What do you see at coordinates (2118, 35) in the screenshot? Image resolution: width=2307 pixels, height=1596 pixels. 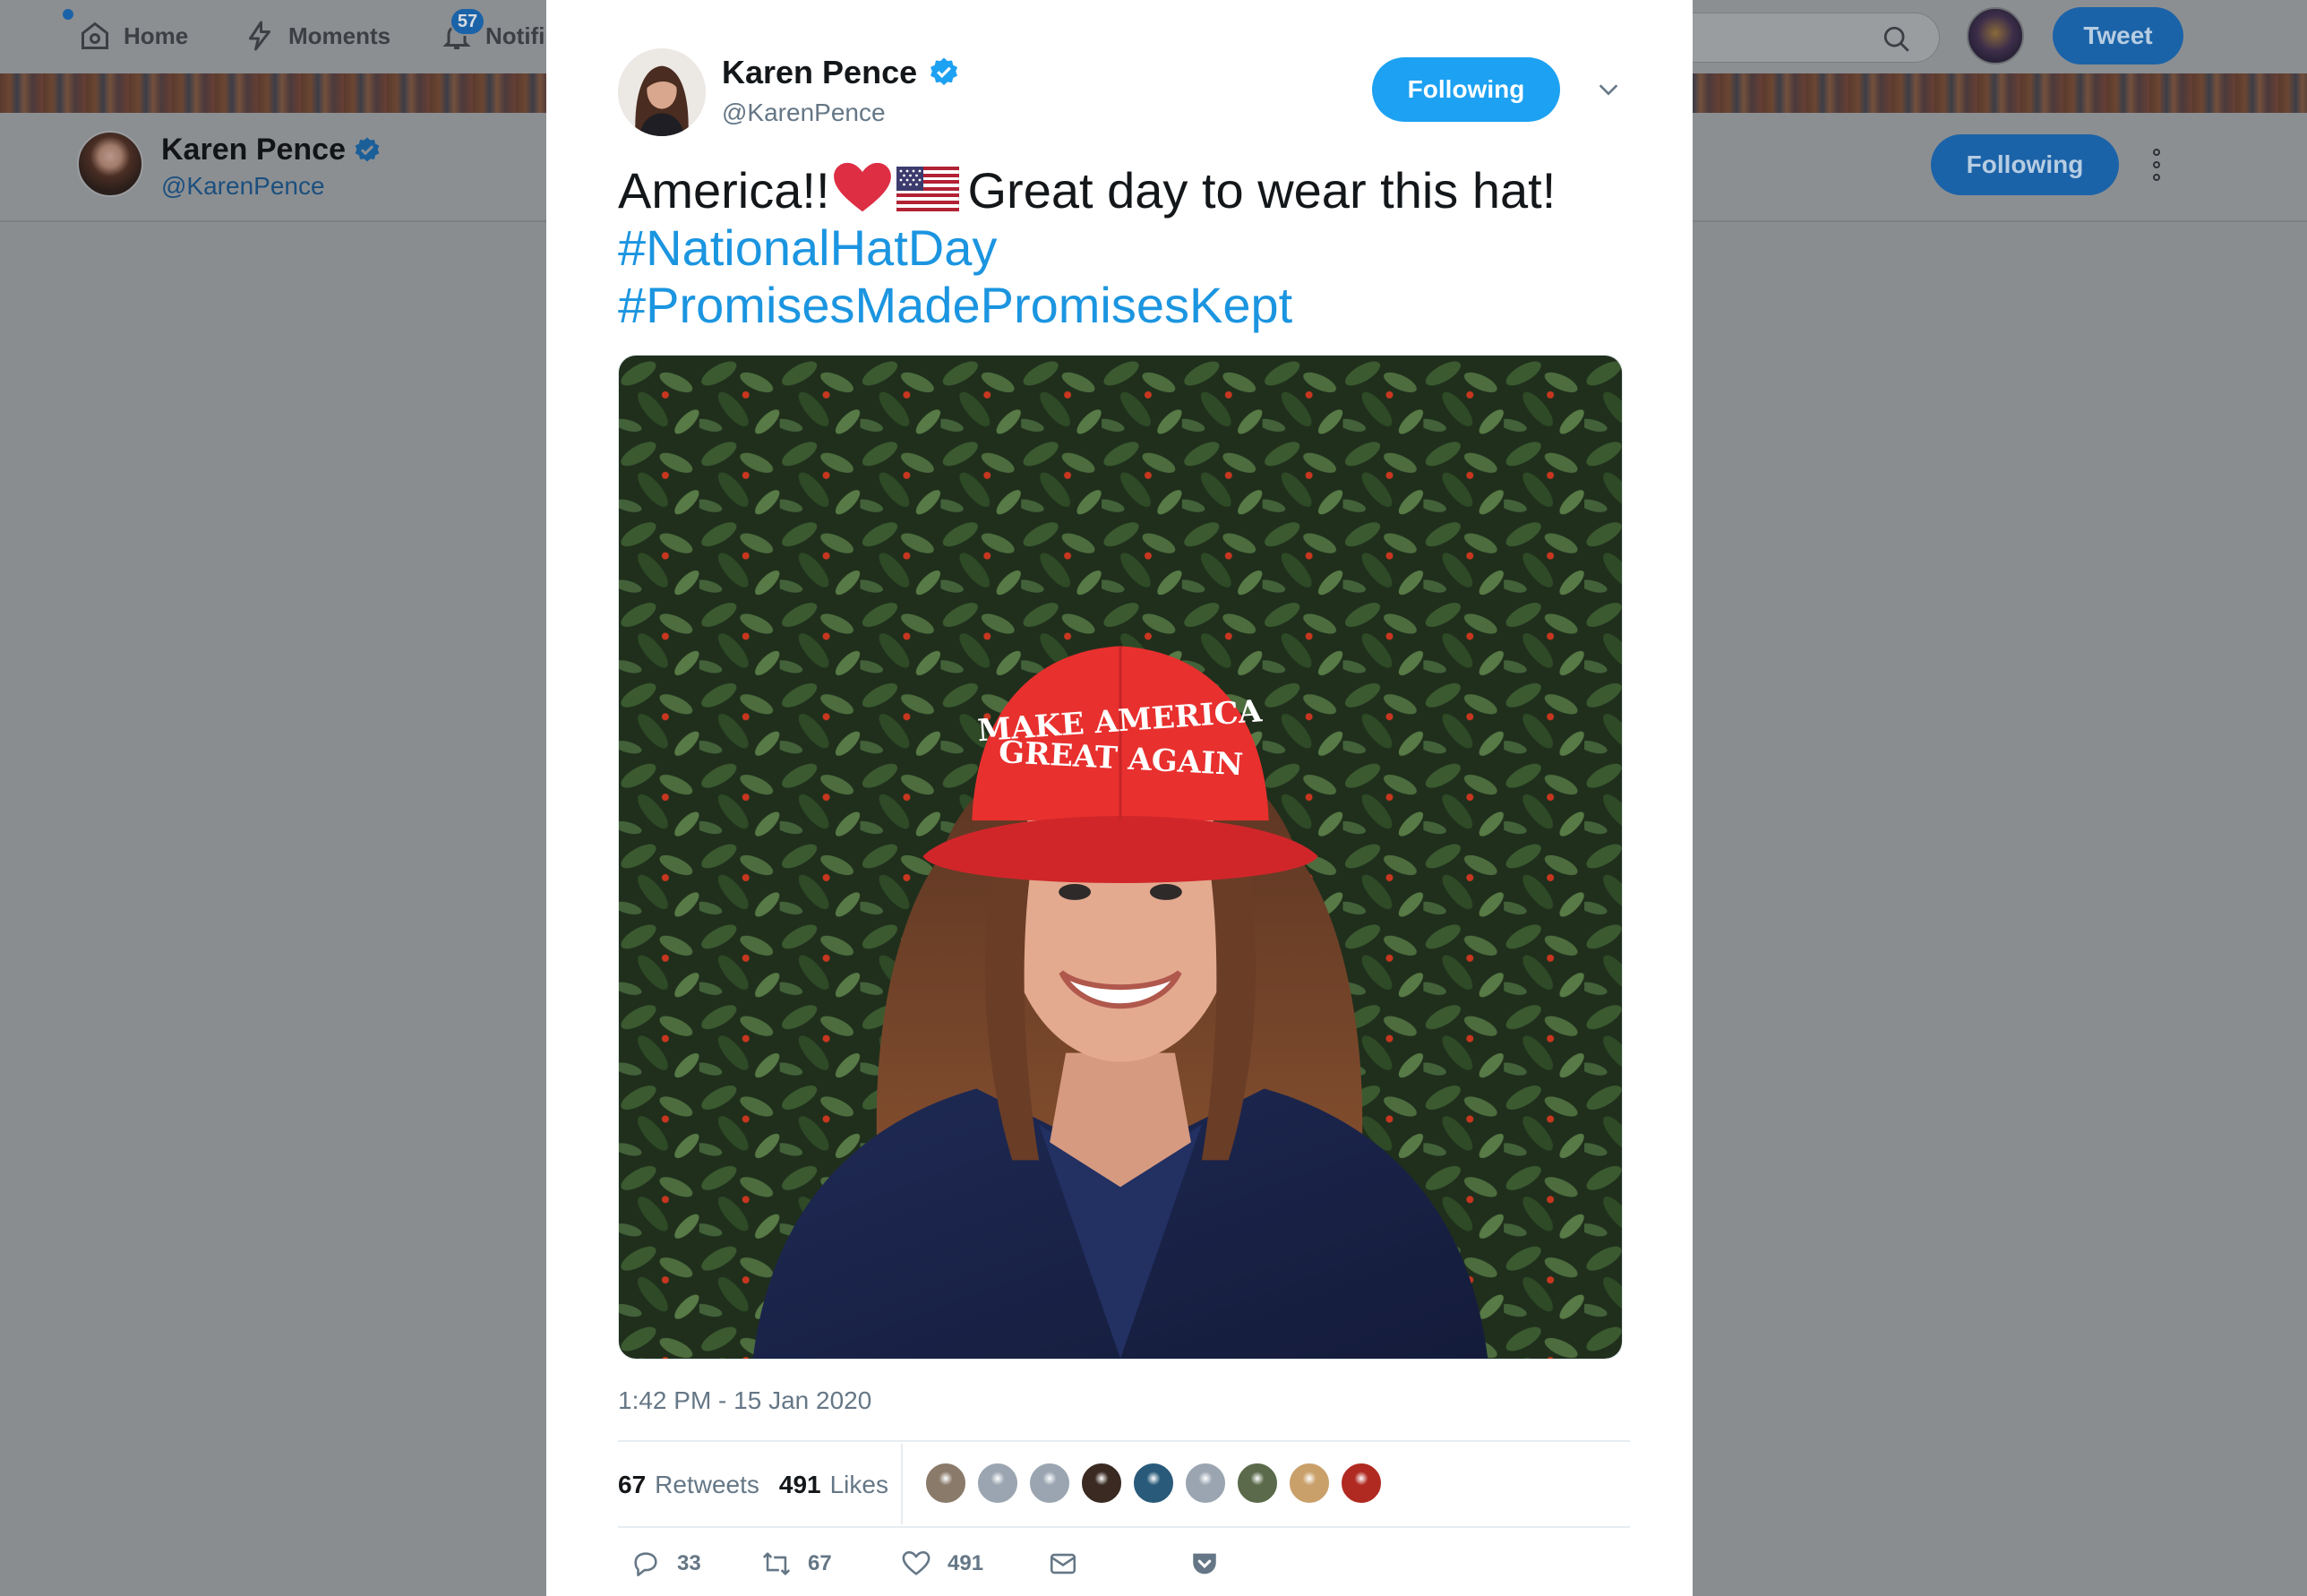 I see `compose-tweet-button: Tweet` at bounding box center [2118, 35].